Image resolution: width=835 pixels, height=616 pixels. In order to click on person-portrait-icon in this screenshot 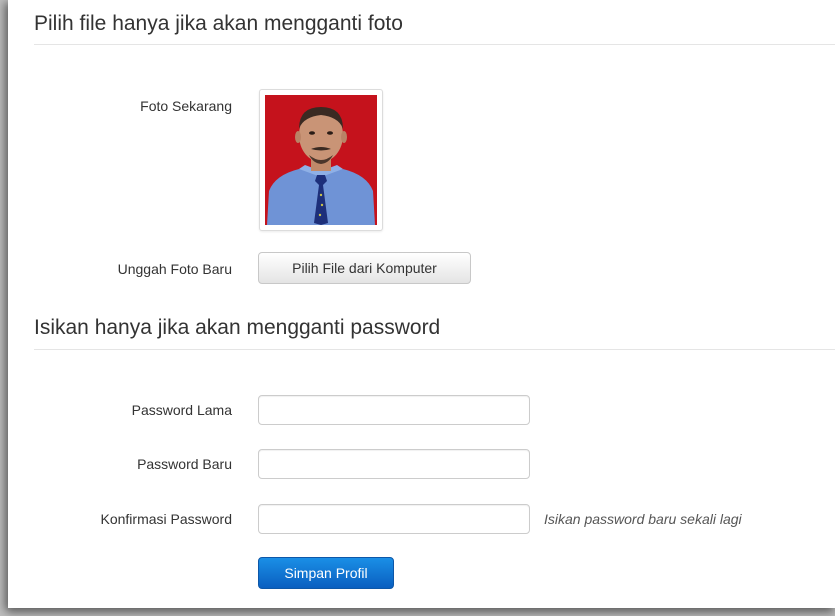, I will do `click(321, 160)`.